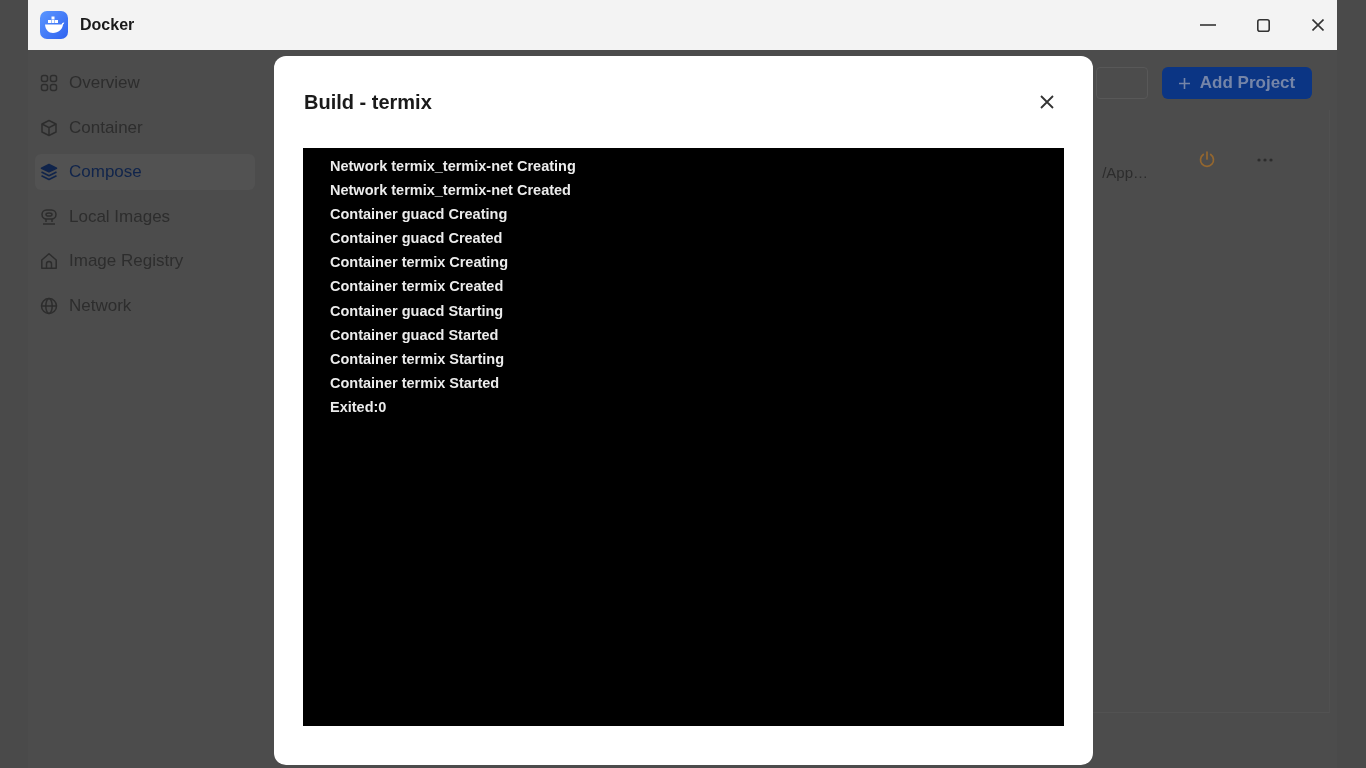  Describe the element at coordinates (417, 287) in the screenshot. I see `log-line: Container termix Created` at that location.